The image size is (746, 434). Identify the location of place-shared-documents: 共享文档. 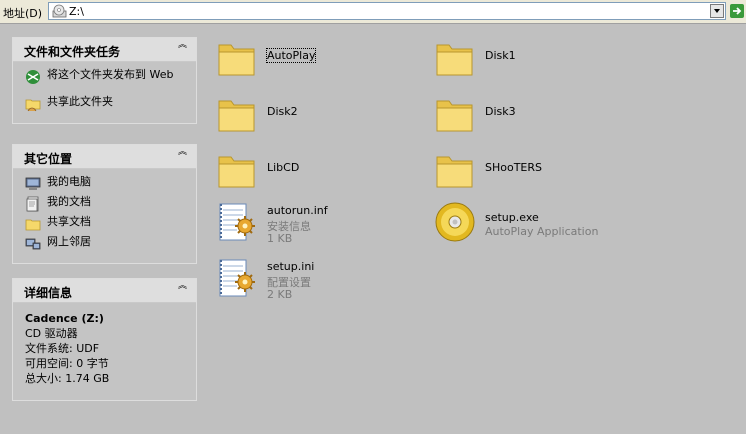
(110, 225).